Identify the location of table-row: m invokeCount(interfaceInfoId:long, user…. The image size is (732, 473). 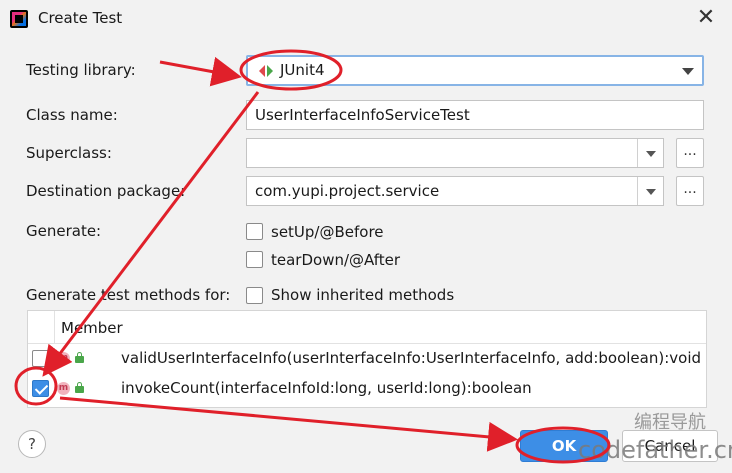
(367, 390).